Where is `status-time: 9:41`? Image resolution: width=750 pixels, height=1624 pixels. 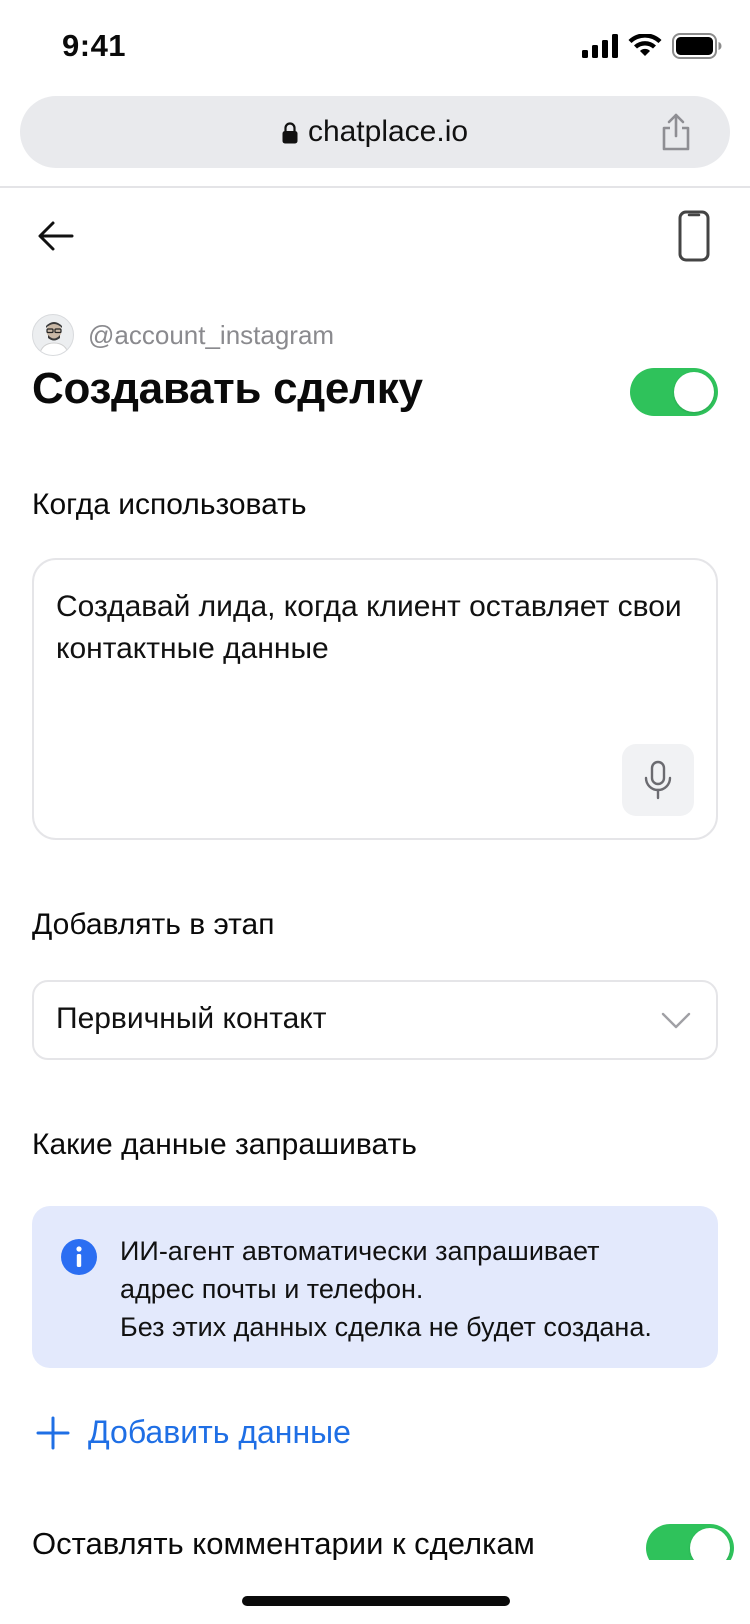 status-time: 9:41 is located at coordinates (94, 45).